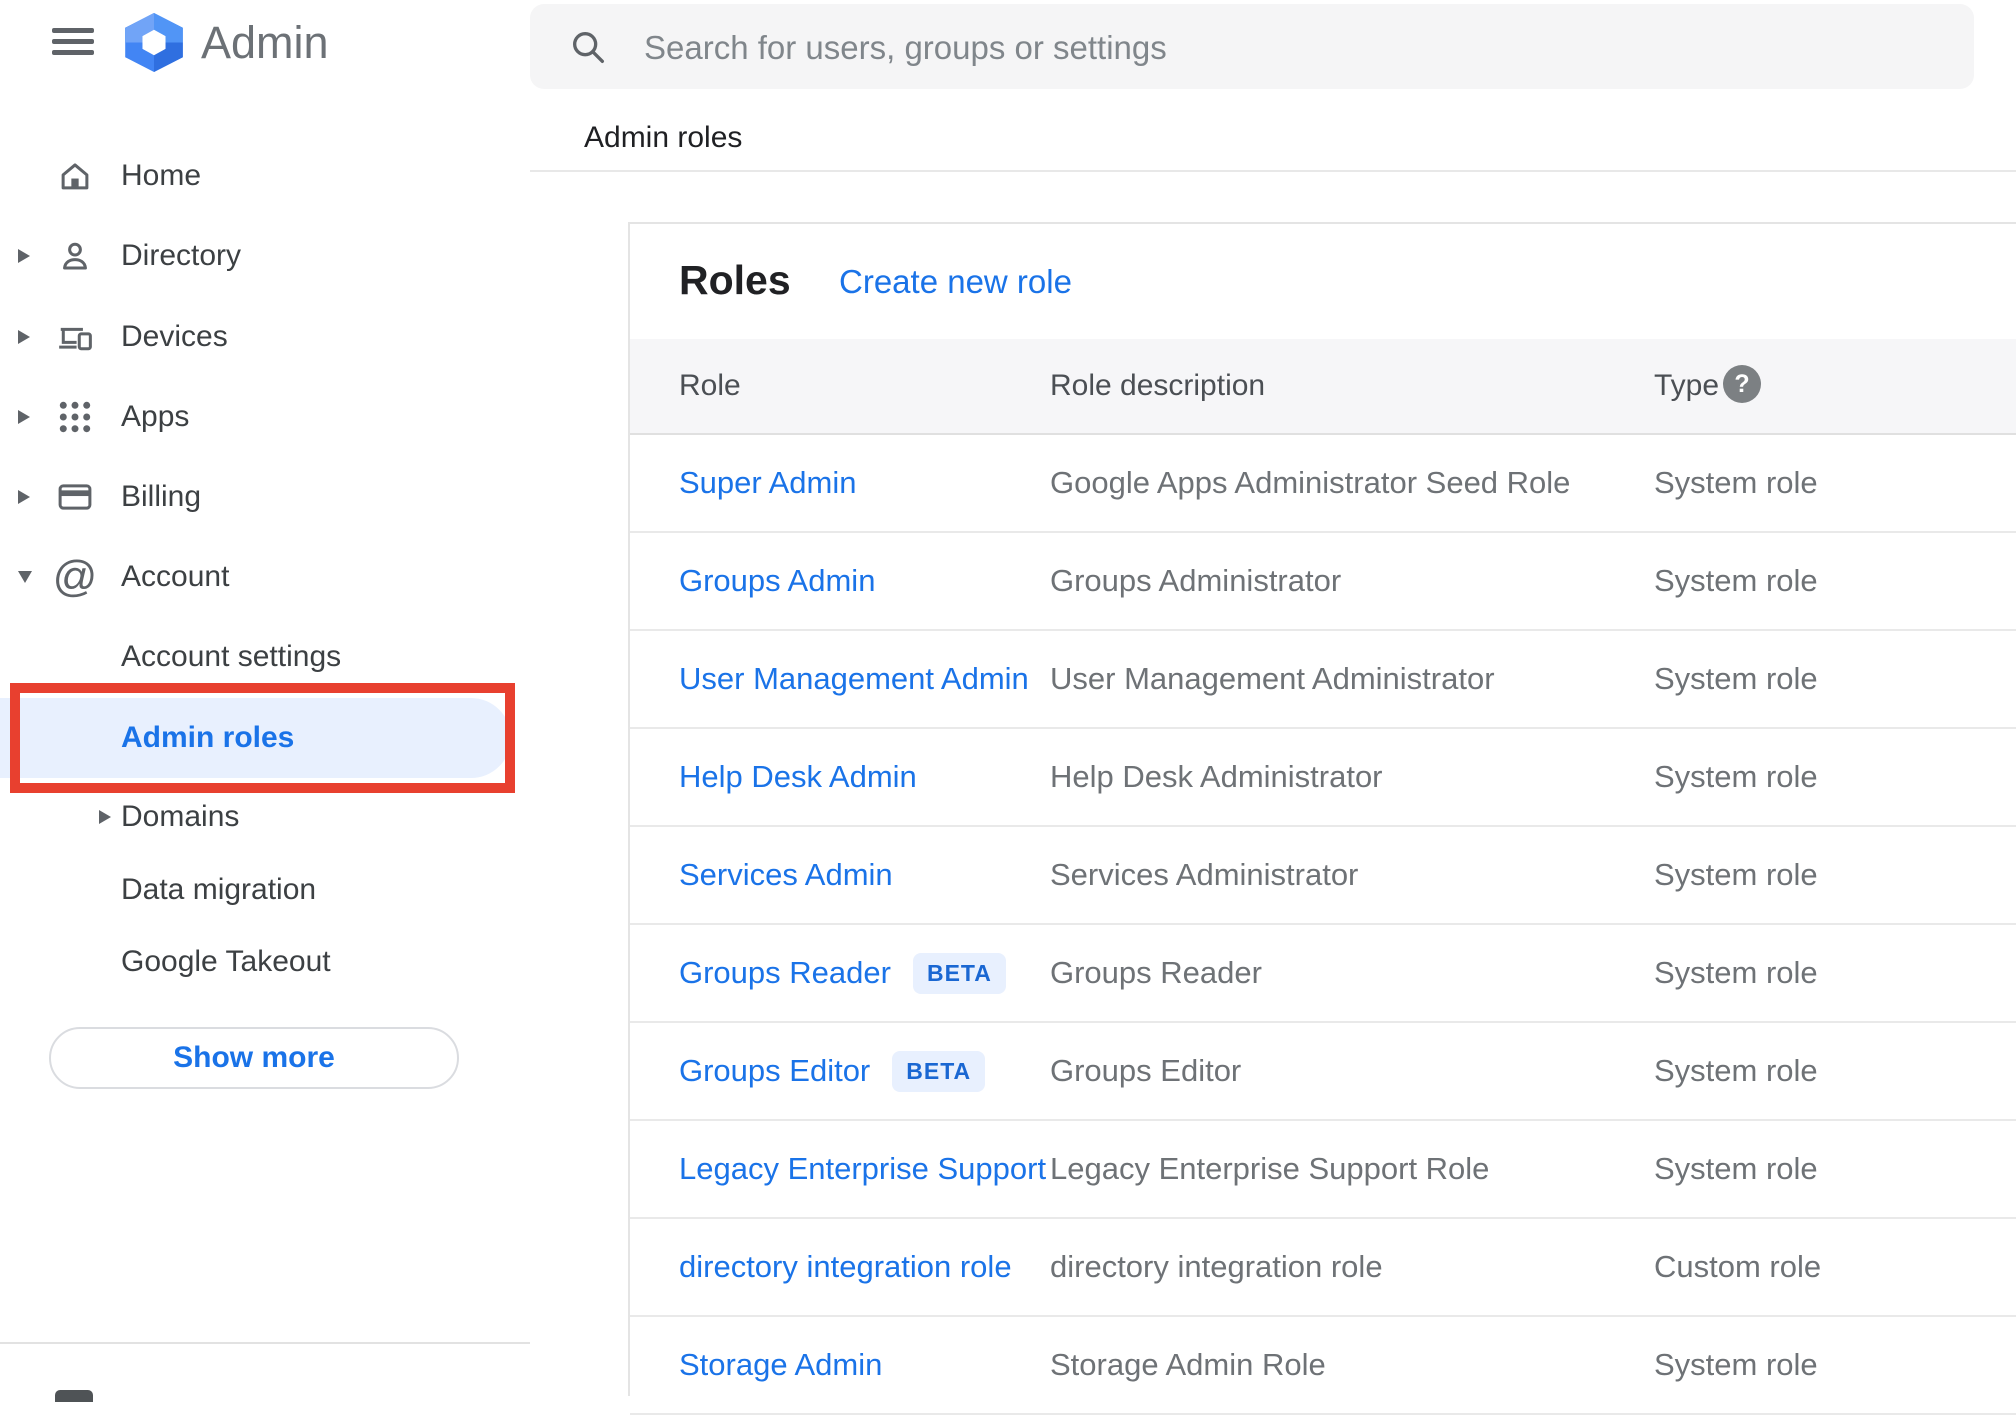 This screenshot has height=1415, width=2016. I want to click on admin-logo: Admin, so click(225, 42).